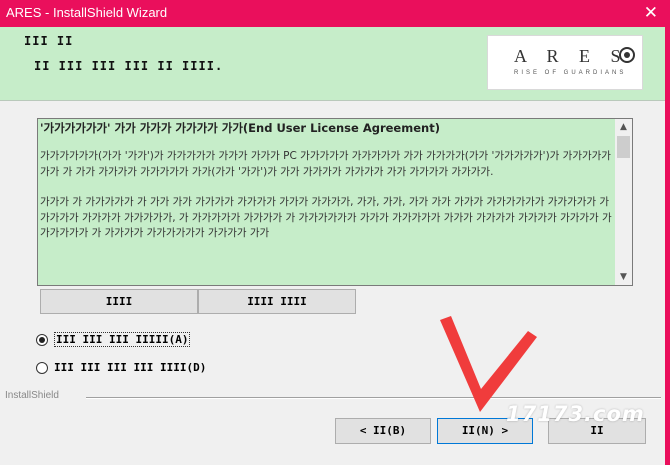 This screenshot has height=465, width=670. I want to click on pointer-arrow-icon, so click(488, 364).